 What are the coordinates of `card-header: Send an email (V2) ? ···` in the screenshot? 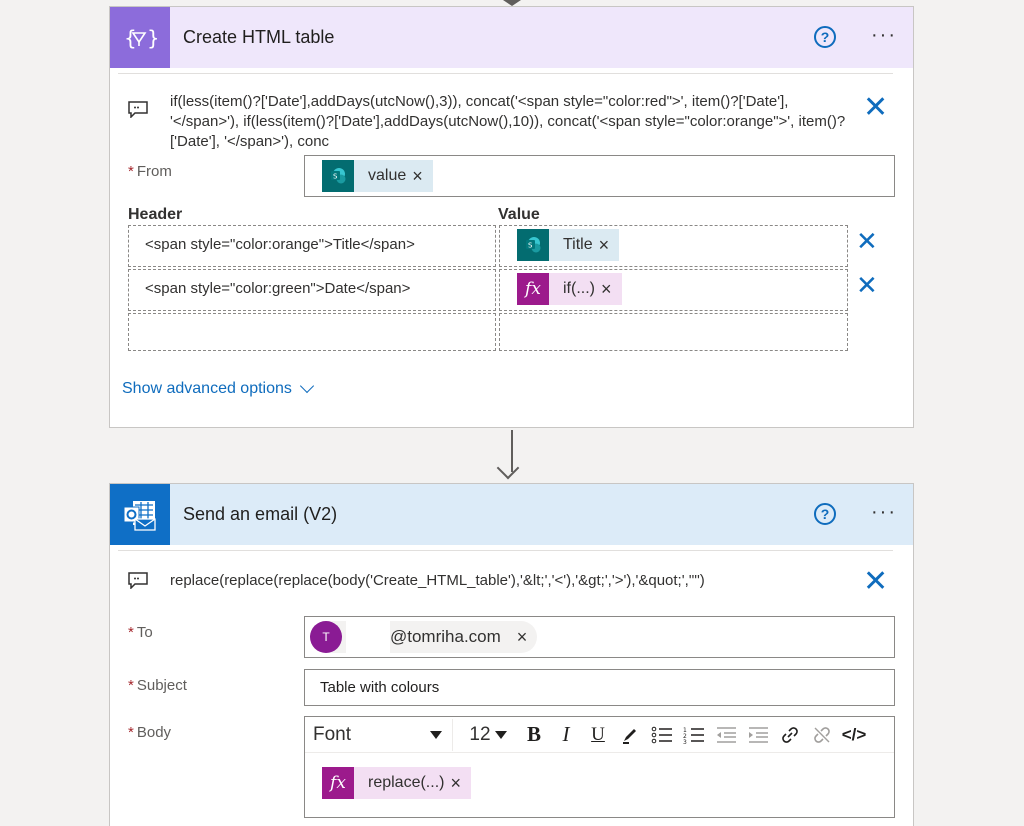 It's located at (511, 514).